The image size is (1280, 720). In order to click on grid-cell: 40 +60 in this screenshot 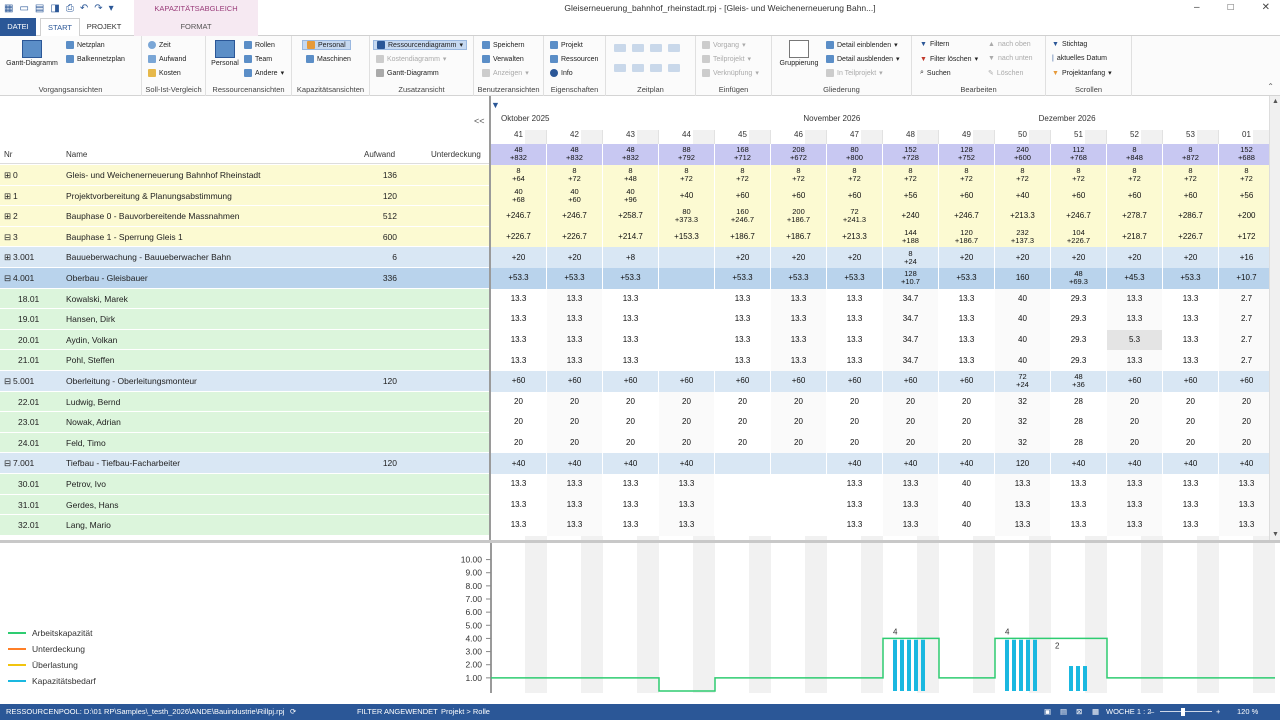, I will do `click(575, 196)`.